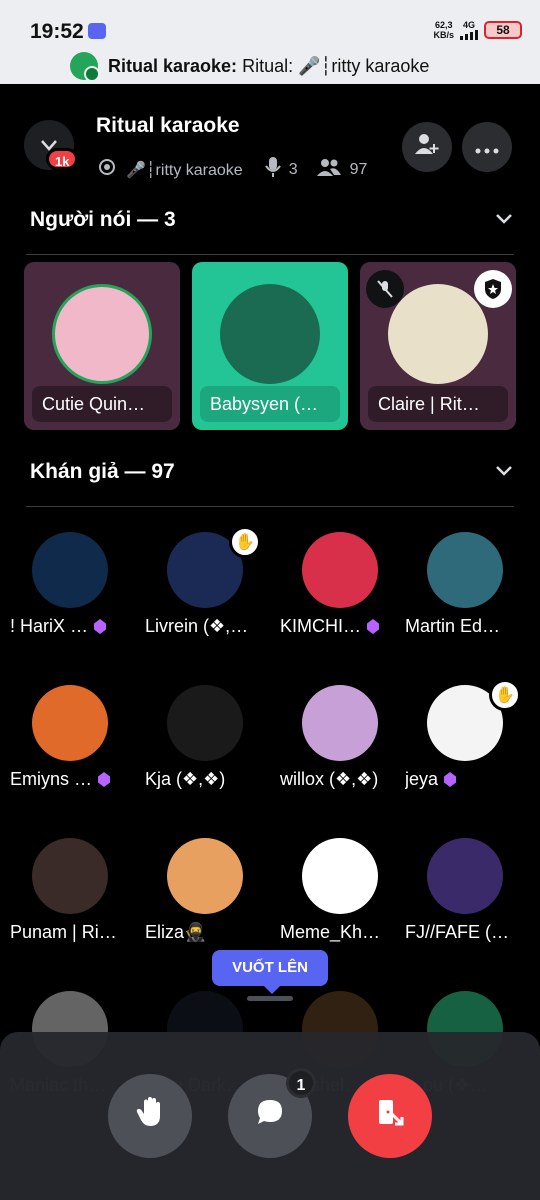 Image resolution: width=540 pixels, height=1200 pixels. I want to click on network-speed: 62,3 KB/s, so click(443, 30).